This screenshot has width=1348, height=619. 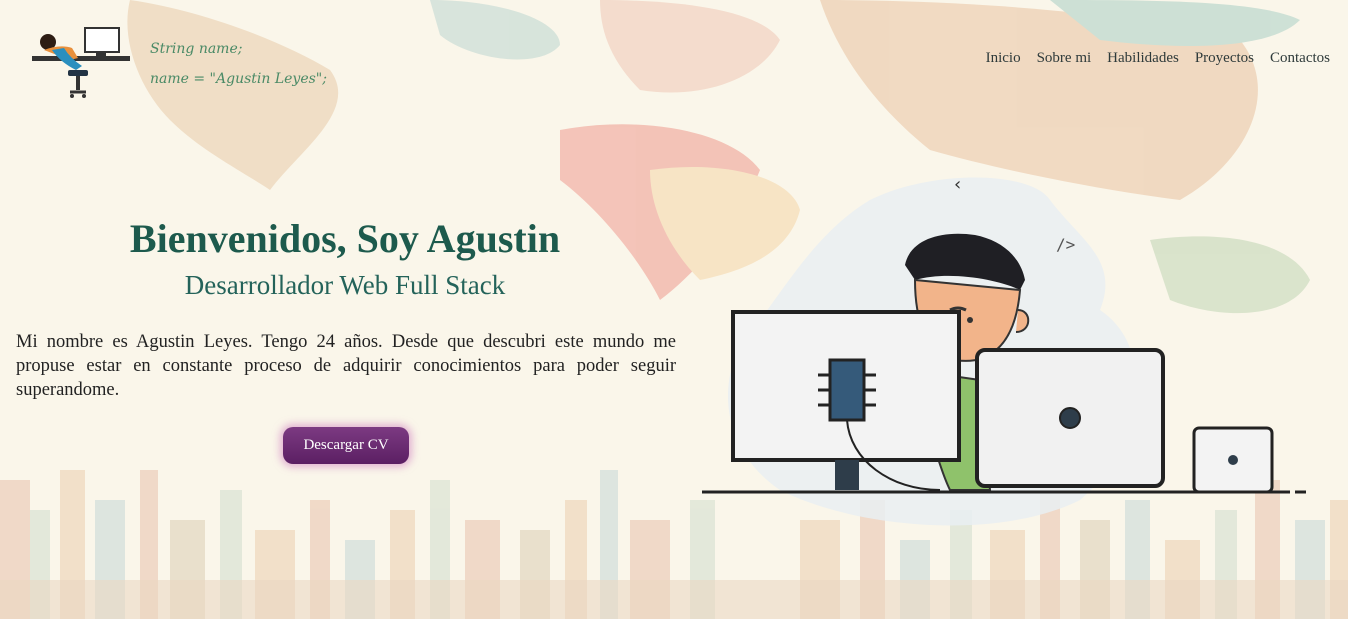 I want to click on nav-item-sobre-mi: Sobre mi, so click(x=1064, y=58).